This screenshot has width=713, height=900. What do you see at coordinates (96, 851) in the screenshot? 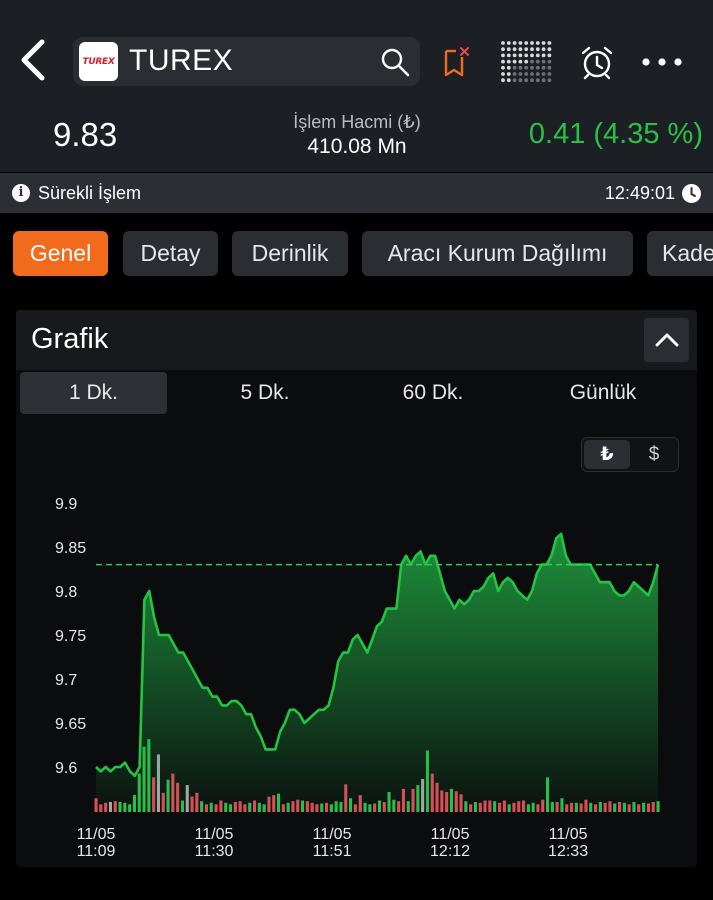
I see `x-tick-time: 11:09` at bounding box center [96, 851].